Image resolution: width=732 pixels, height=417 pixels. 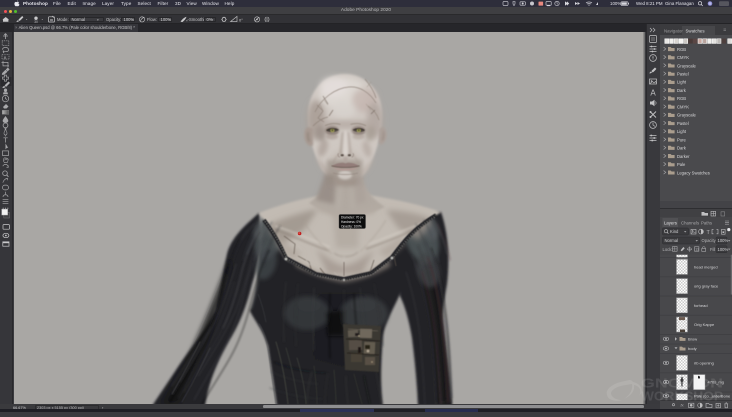 What do you see at coordinates (697, 250) in the screenshot?
I see `svg-text: 13` at bounding box center [697, 250].